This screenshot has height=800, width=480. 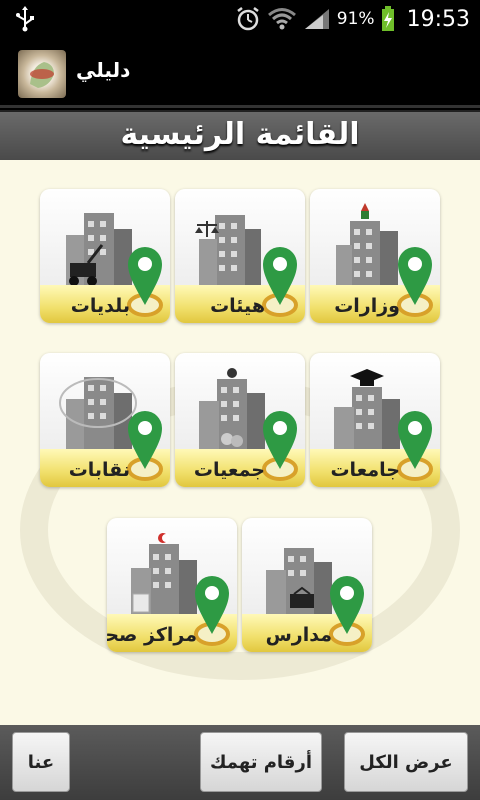 What do you see at coordinates (172, 585) in the screenshot?
I see `tile-health-centers: مراكز صحية` at bounding box center [172, 585].